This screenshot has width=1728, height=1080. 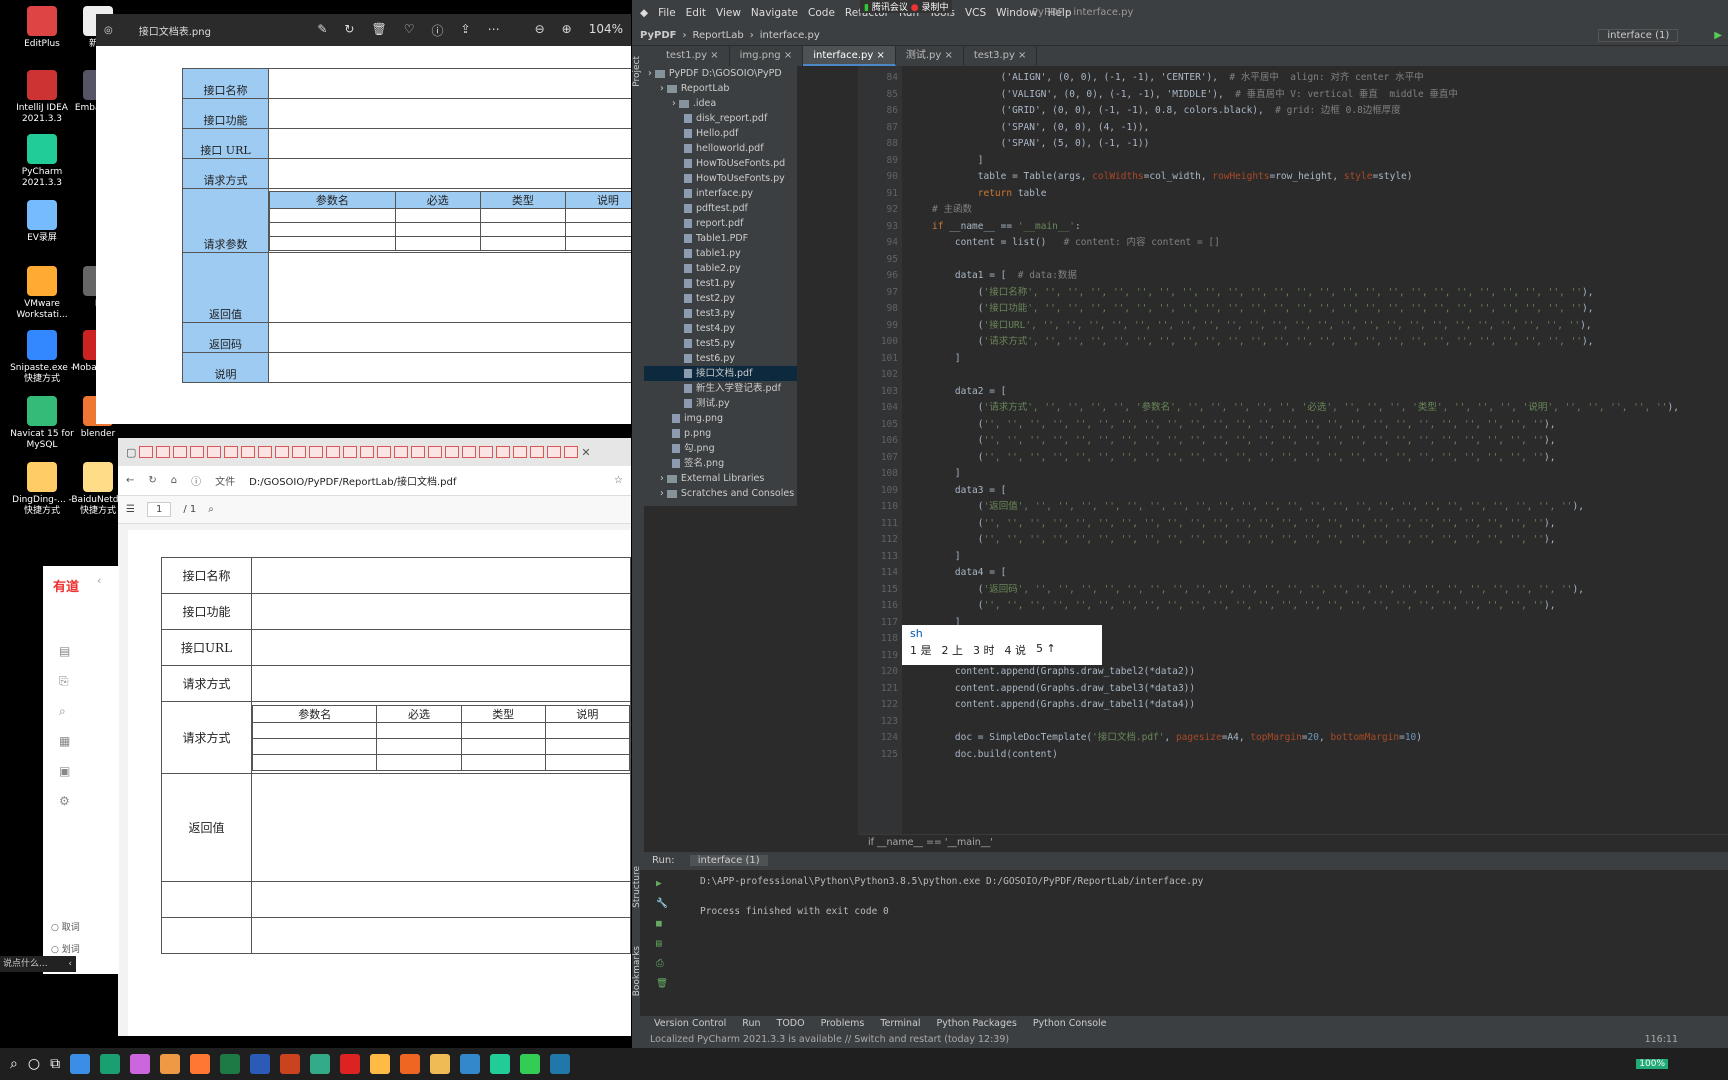 What do you see at coordinates (260, 1064) in the screenshot?
I see `word-taskbar-icon` at bounding box center [260, 1064].